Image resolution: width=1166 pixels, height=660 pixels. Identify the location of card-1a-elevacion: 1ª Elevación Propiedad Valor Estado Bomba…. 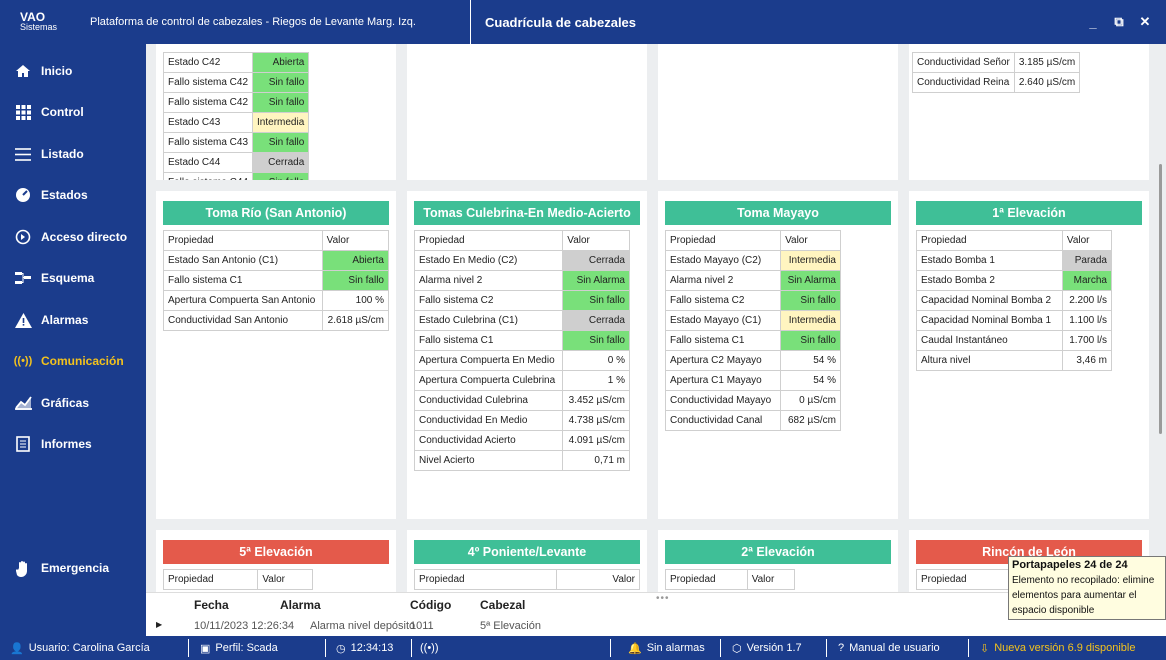
(1029, 355).